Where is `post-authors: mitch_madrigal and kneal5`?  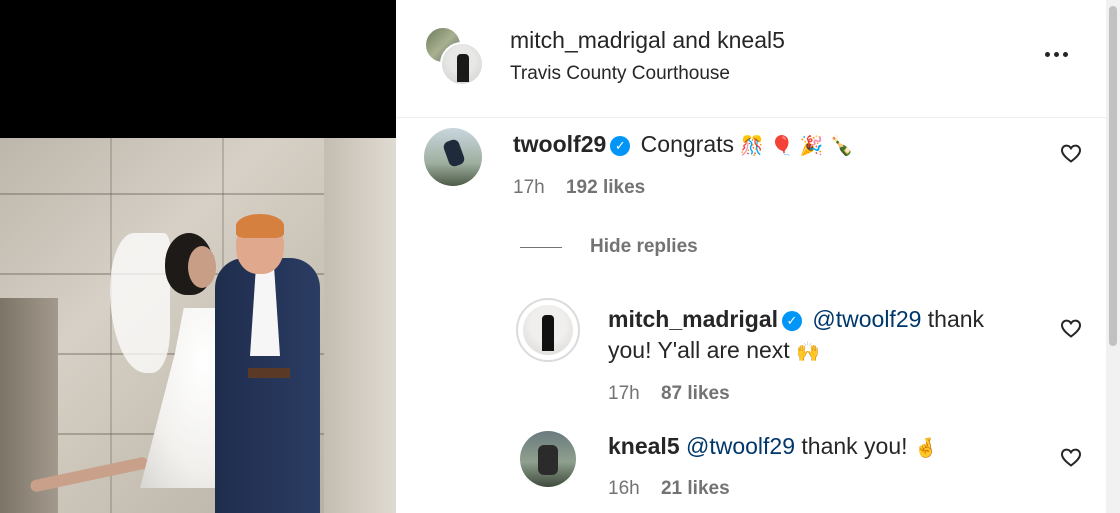 post-authors: mitch_madrigal and kneal5 is located at coordinates (647, 40).